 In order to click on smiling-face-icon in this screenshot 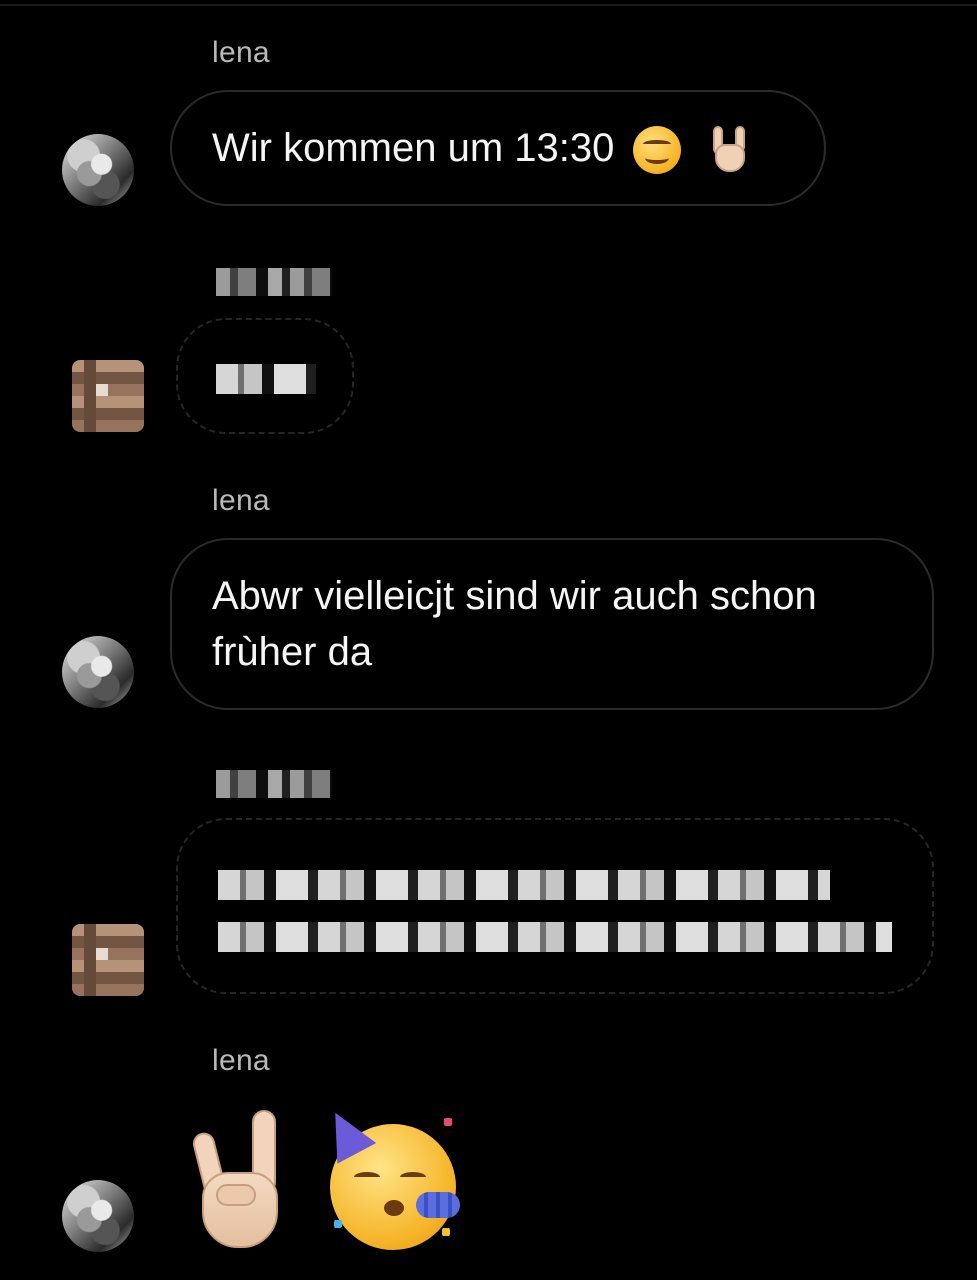, I will do `click(657, 150)`.